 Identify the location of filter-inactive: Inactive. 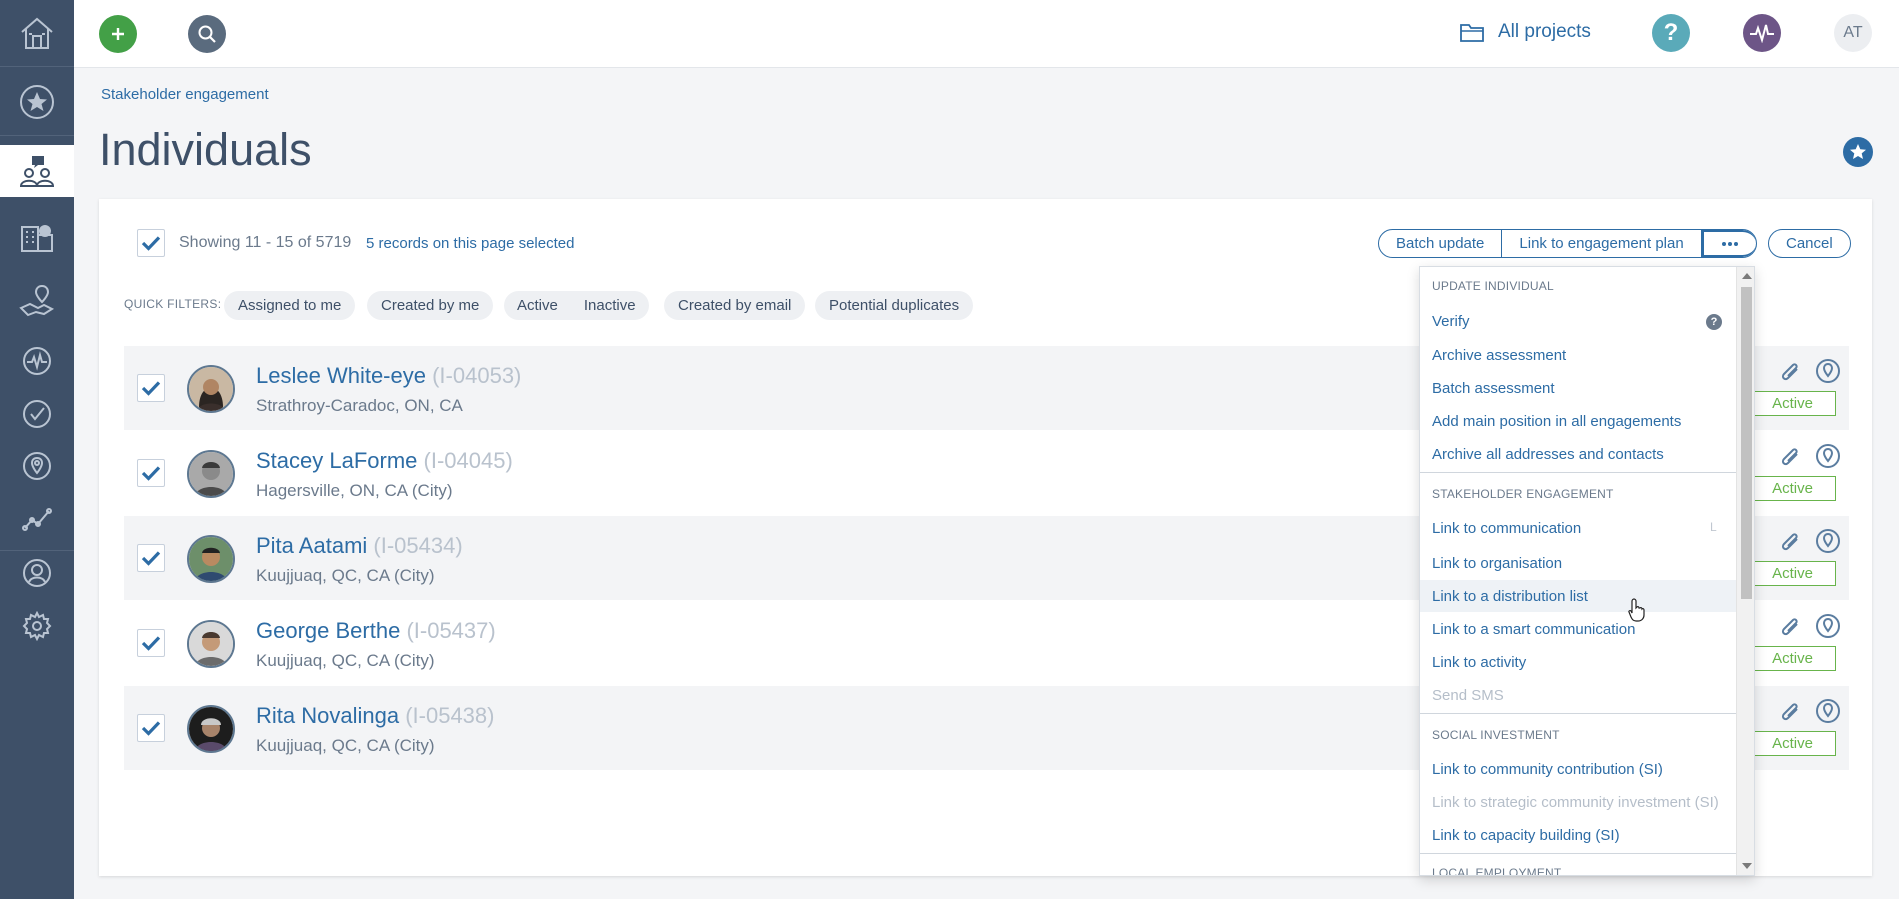
(610, 305).